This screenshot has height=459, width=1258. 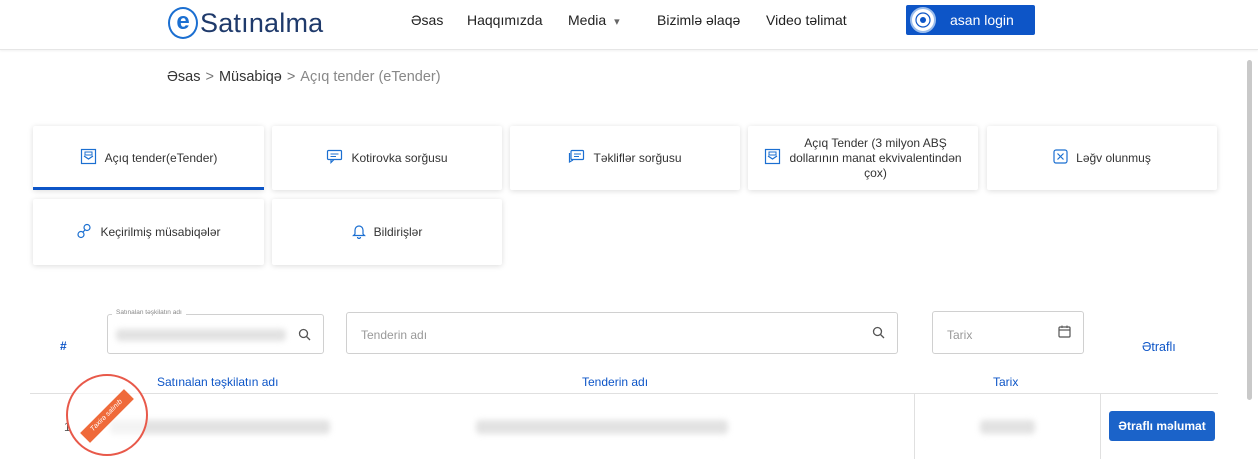 I want to click on org-field-legend: Satınalan təşkilatın adı, so click(x=149, y=312).